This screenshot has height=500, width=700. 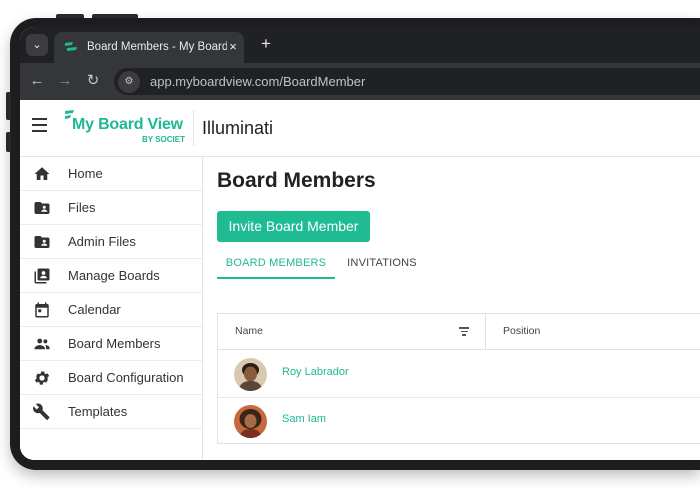 I want to click on url-text: app.myboardview.com/BoardMember, so click(x=257, y=81).